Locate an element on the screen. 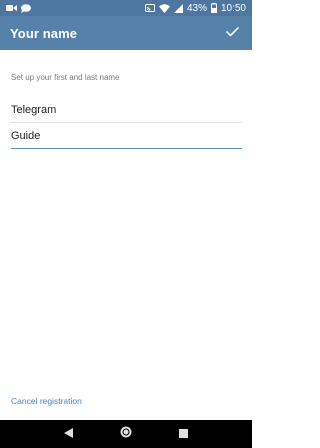  nav-home-button is located at coordinates (126, 434).